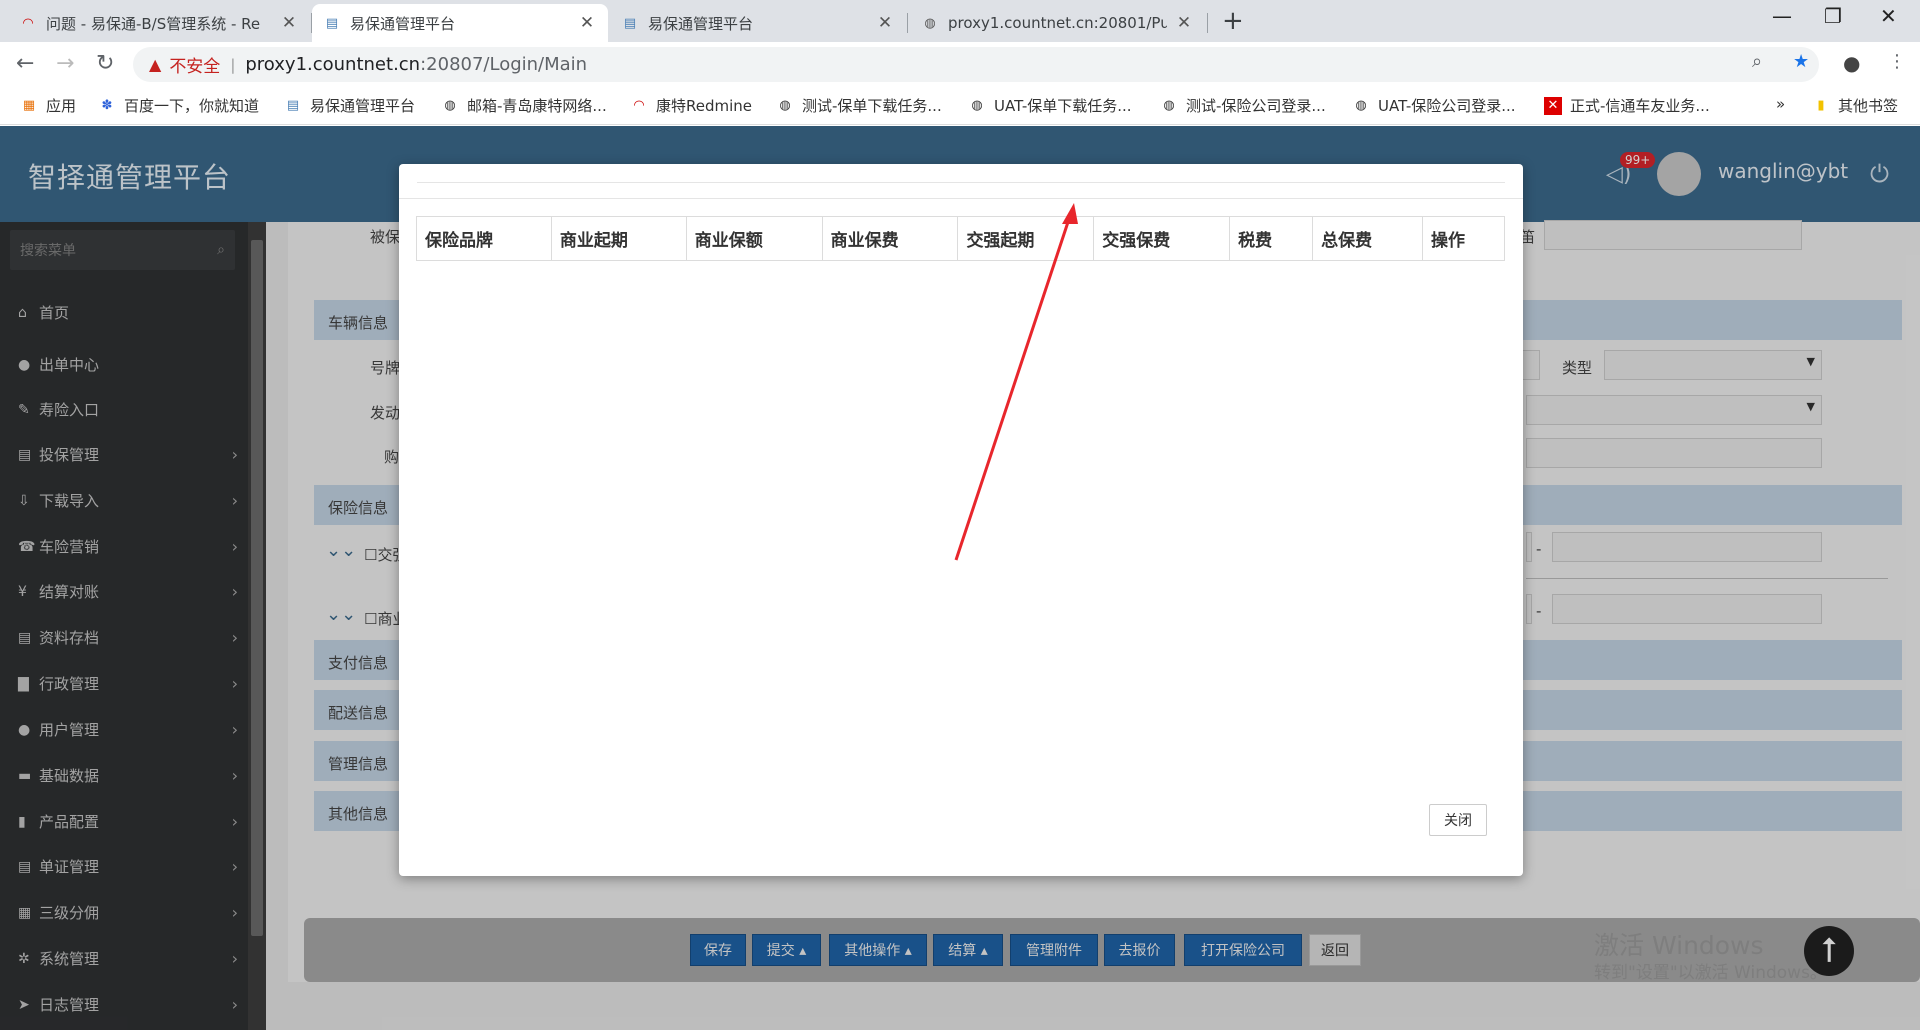  Describe the element at coordinates (153, 23) in the screenshot. I see `tab-title: 问题 - 易保通-B/S管理系统 - Re` at that location.